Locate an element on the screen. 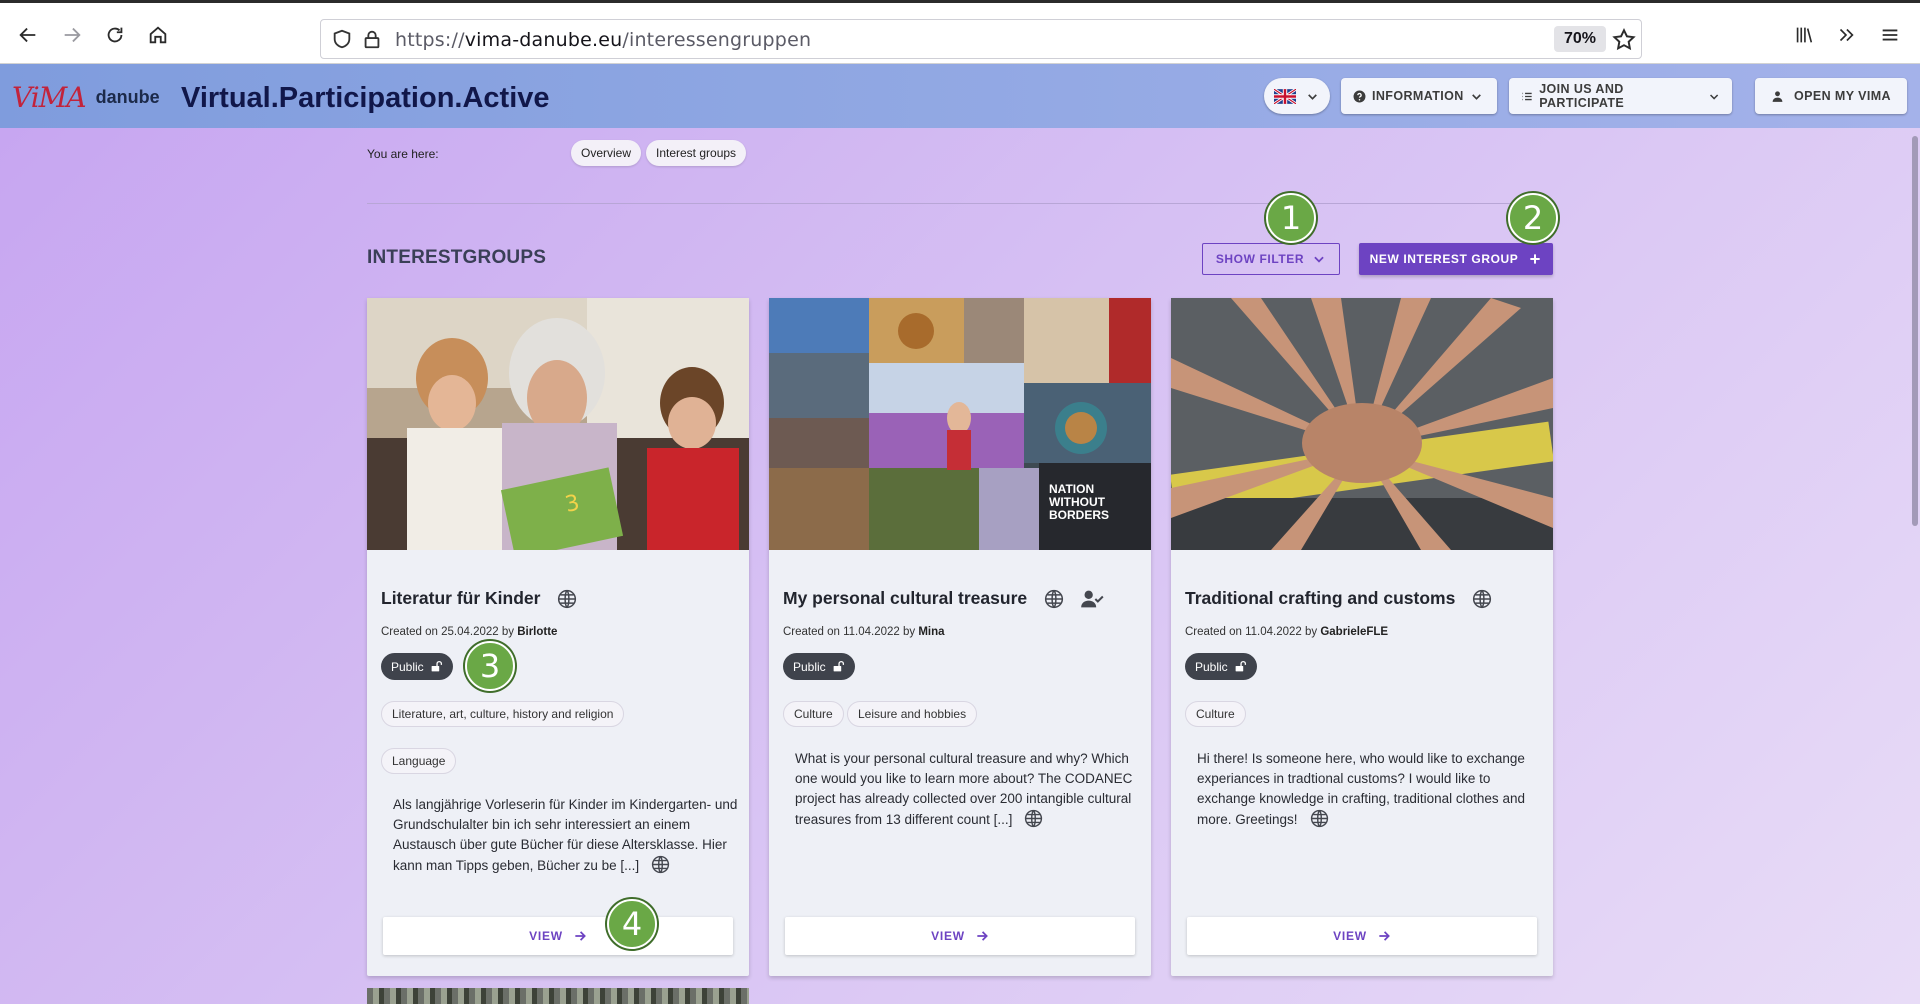 The width and height of the screenshot is (1920, 1004). plus-icon is located at coordinates (1535, 259).